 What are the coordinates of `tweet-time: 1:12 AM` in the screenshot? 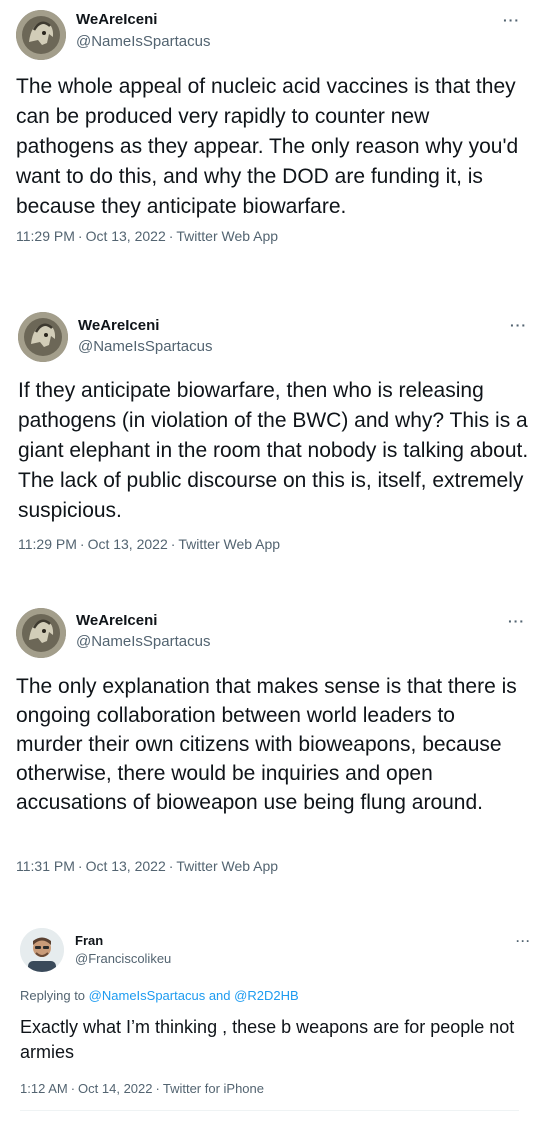 It's located at (44, 1088).